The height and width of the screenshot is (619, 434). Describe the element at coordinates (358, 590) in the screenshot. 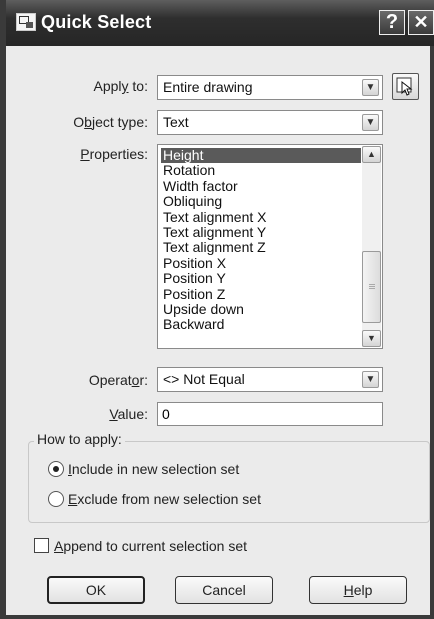

I see `help-button: Help` at that location.